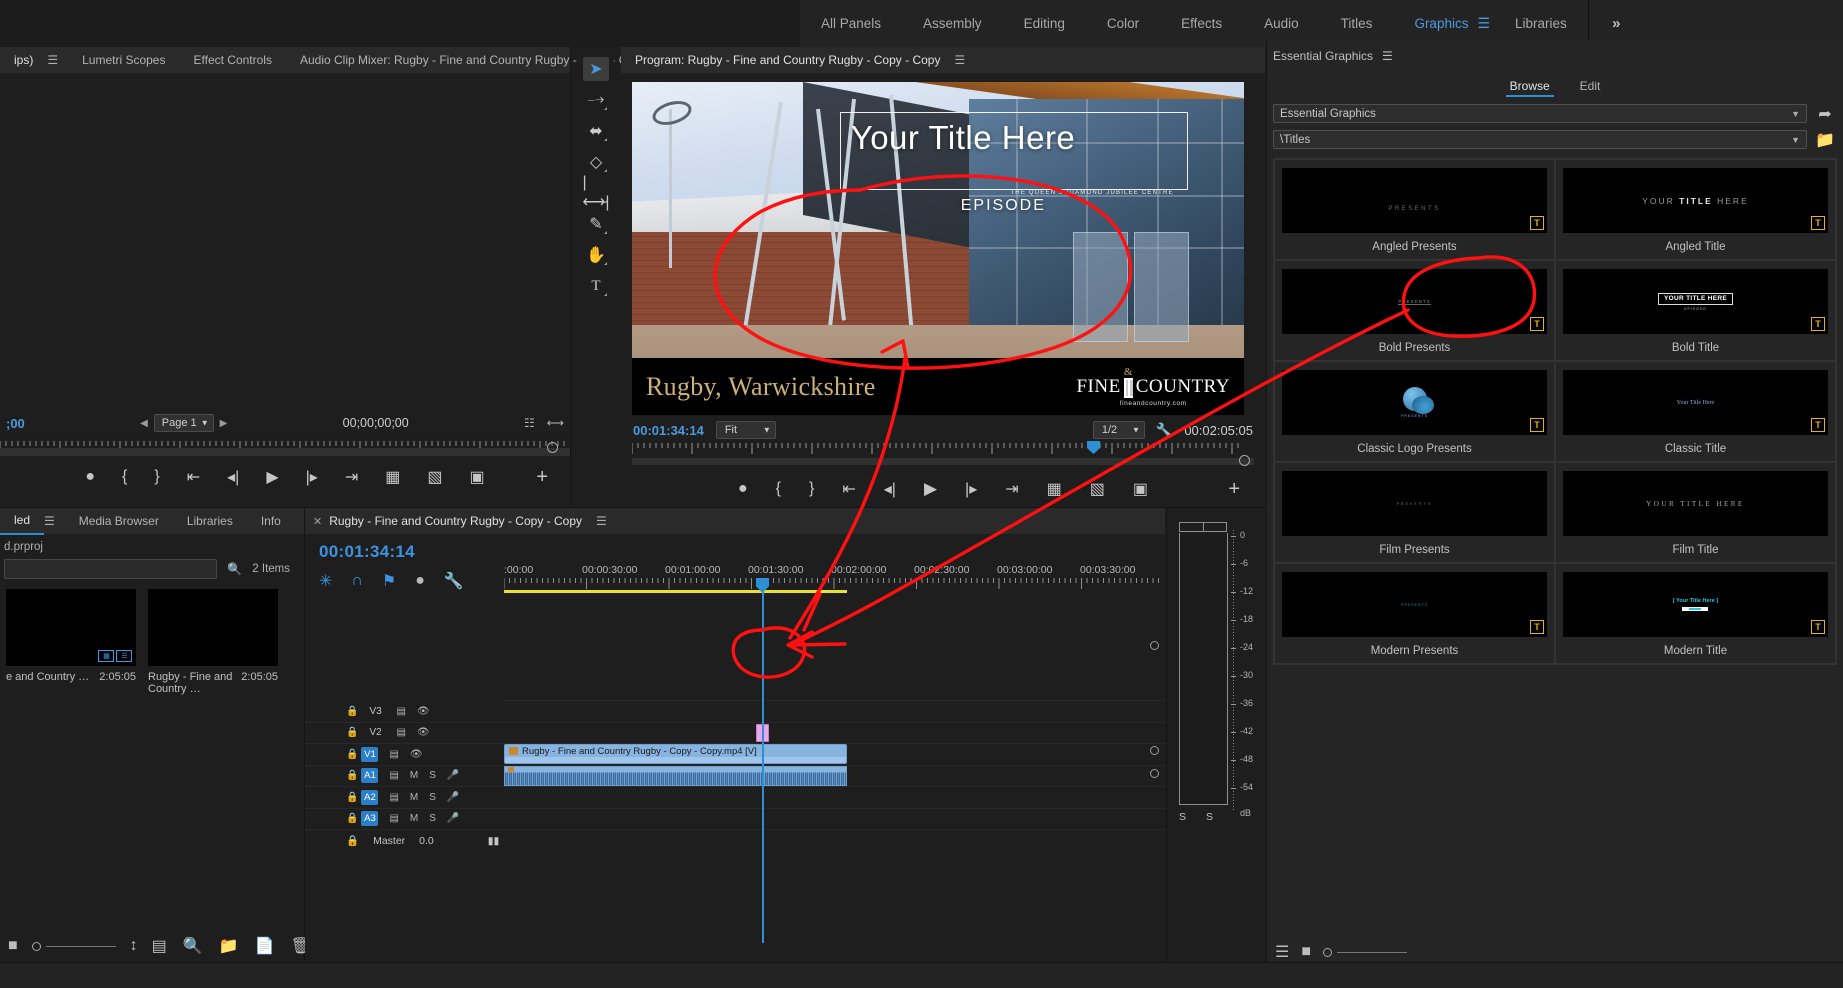 The width and height of the screenshot is (1843, 988). I want to click on tab-libraries: Libraries, so click(210, 521).